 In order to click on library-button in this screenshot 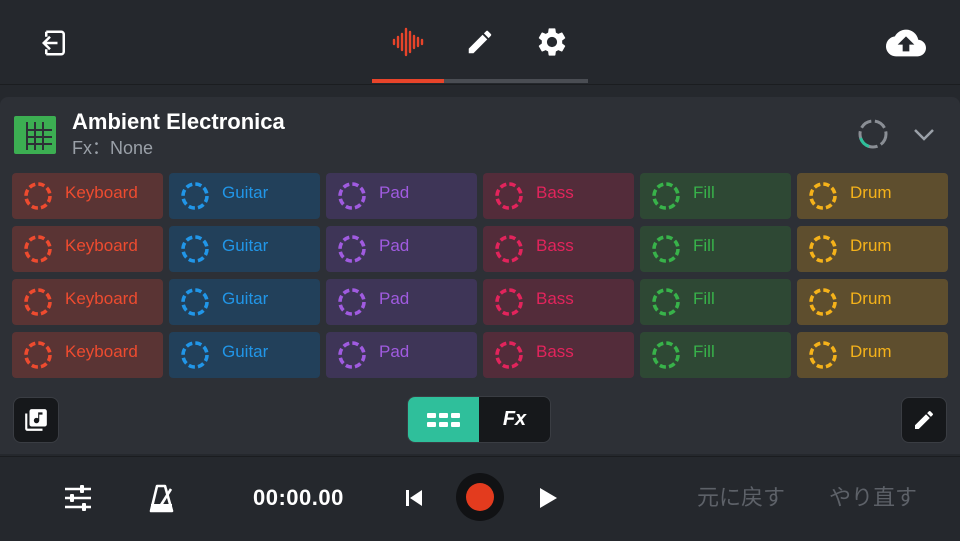, I will do `click(36, 420)`.